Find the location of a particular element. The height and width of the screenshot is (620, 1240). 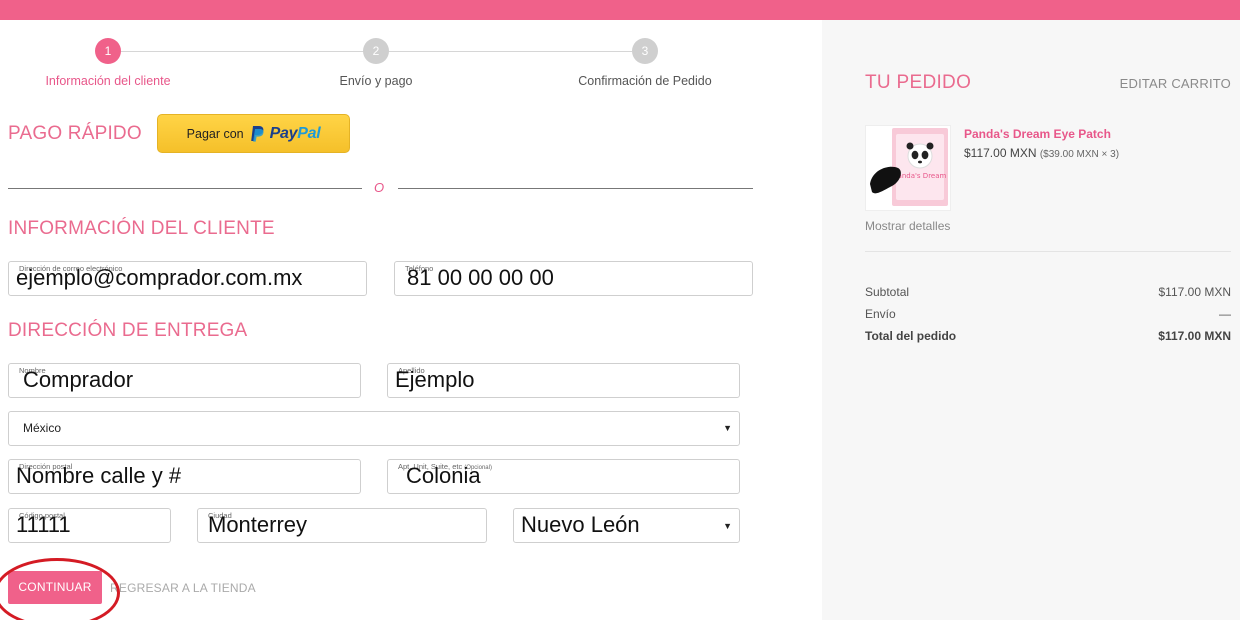

city-field: Ciudad Monterrey is located at coordinates (342, 525).